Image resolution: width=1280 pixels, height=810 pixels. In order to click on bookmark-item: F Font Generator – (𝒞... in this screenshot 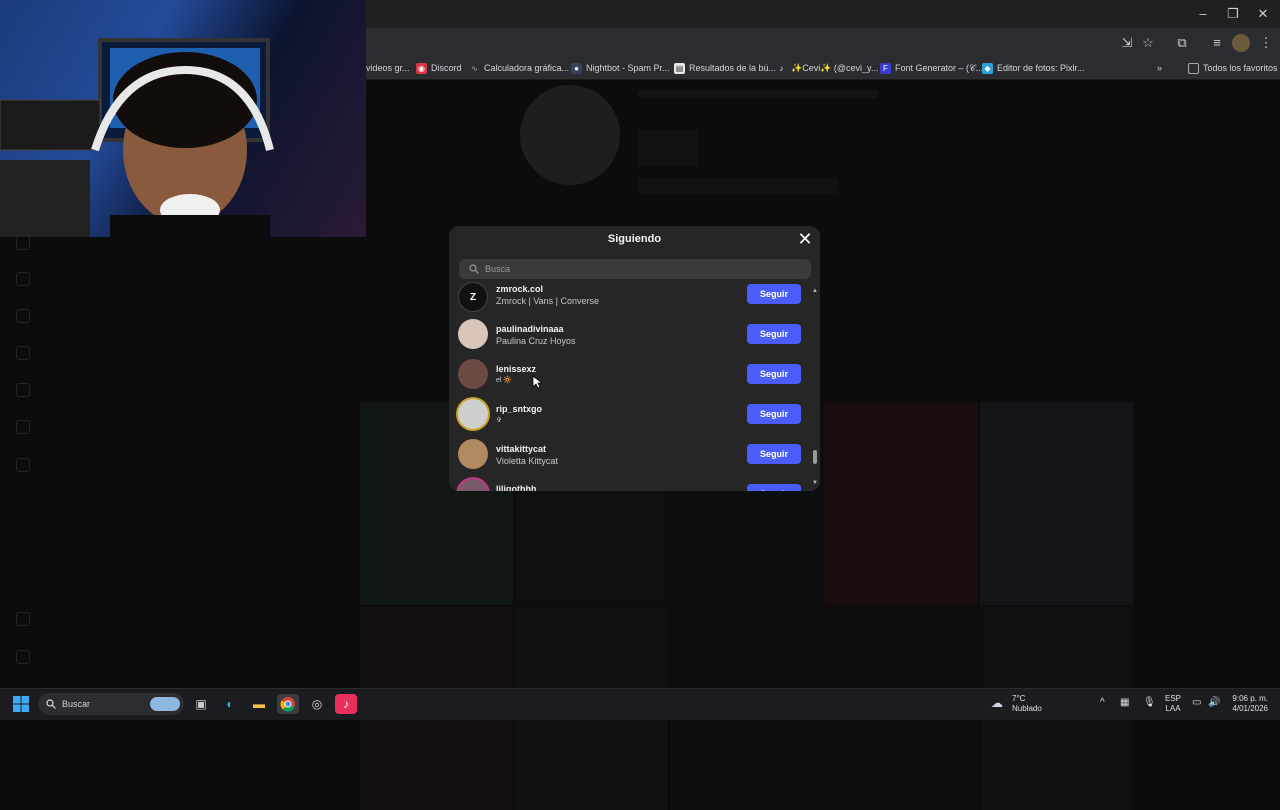, I will do `click(931, 68)`.